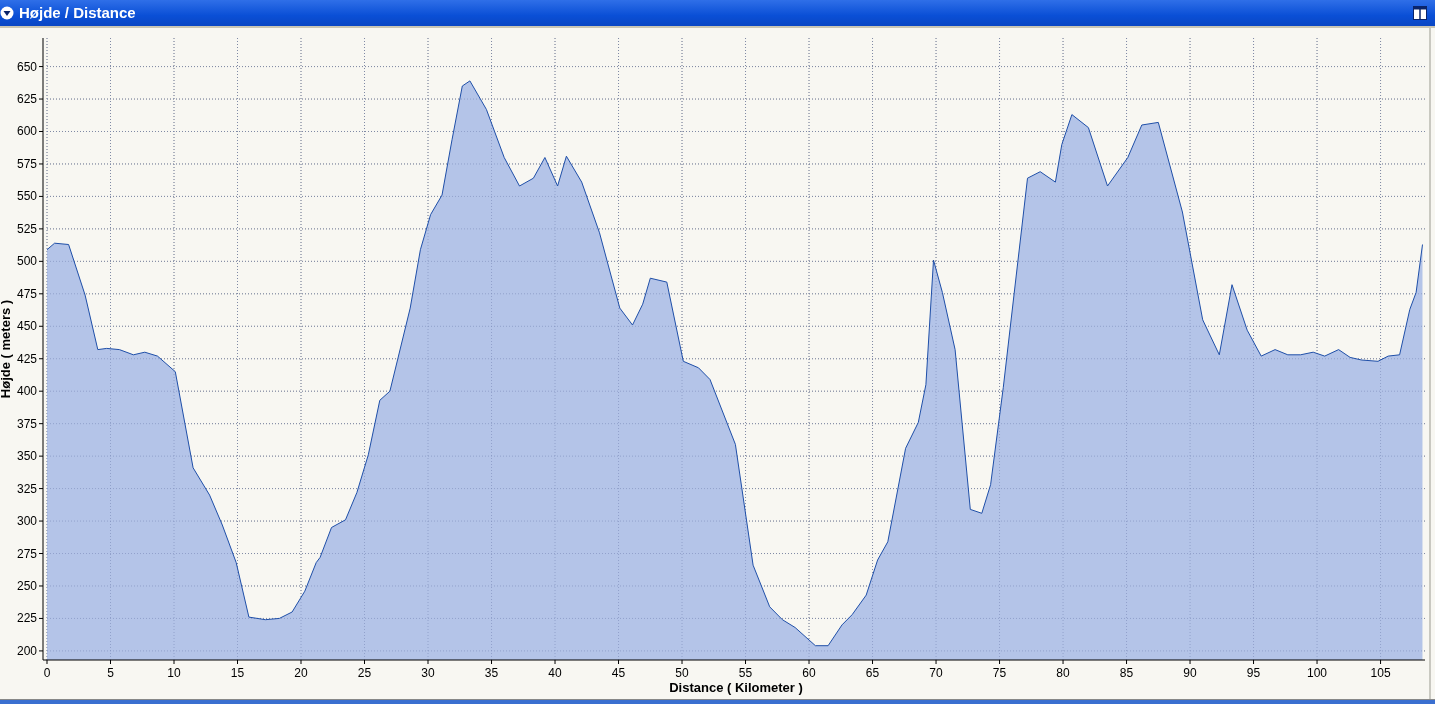  What do you see at coordinates (618, 672) in the screenshot?
I see `x-tick-label: 45` at bounding box center [618, 672].